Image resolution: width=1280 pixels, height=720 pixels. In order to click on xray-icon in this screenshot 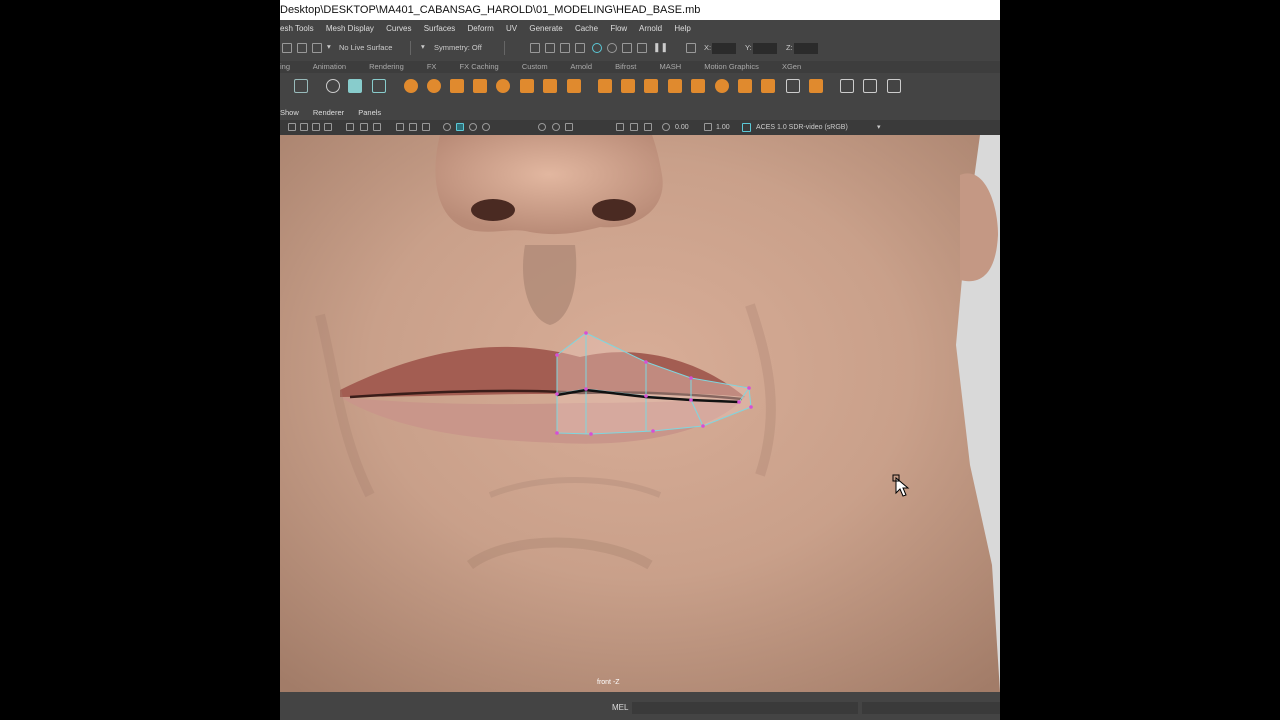, I will do `click(460, 127)`.